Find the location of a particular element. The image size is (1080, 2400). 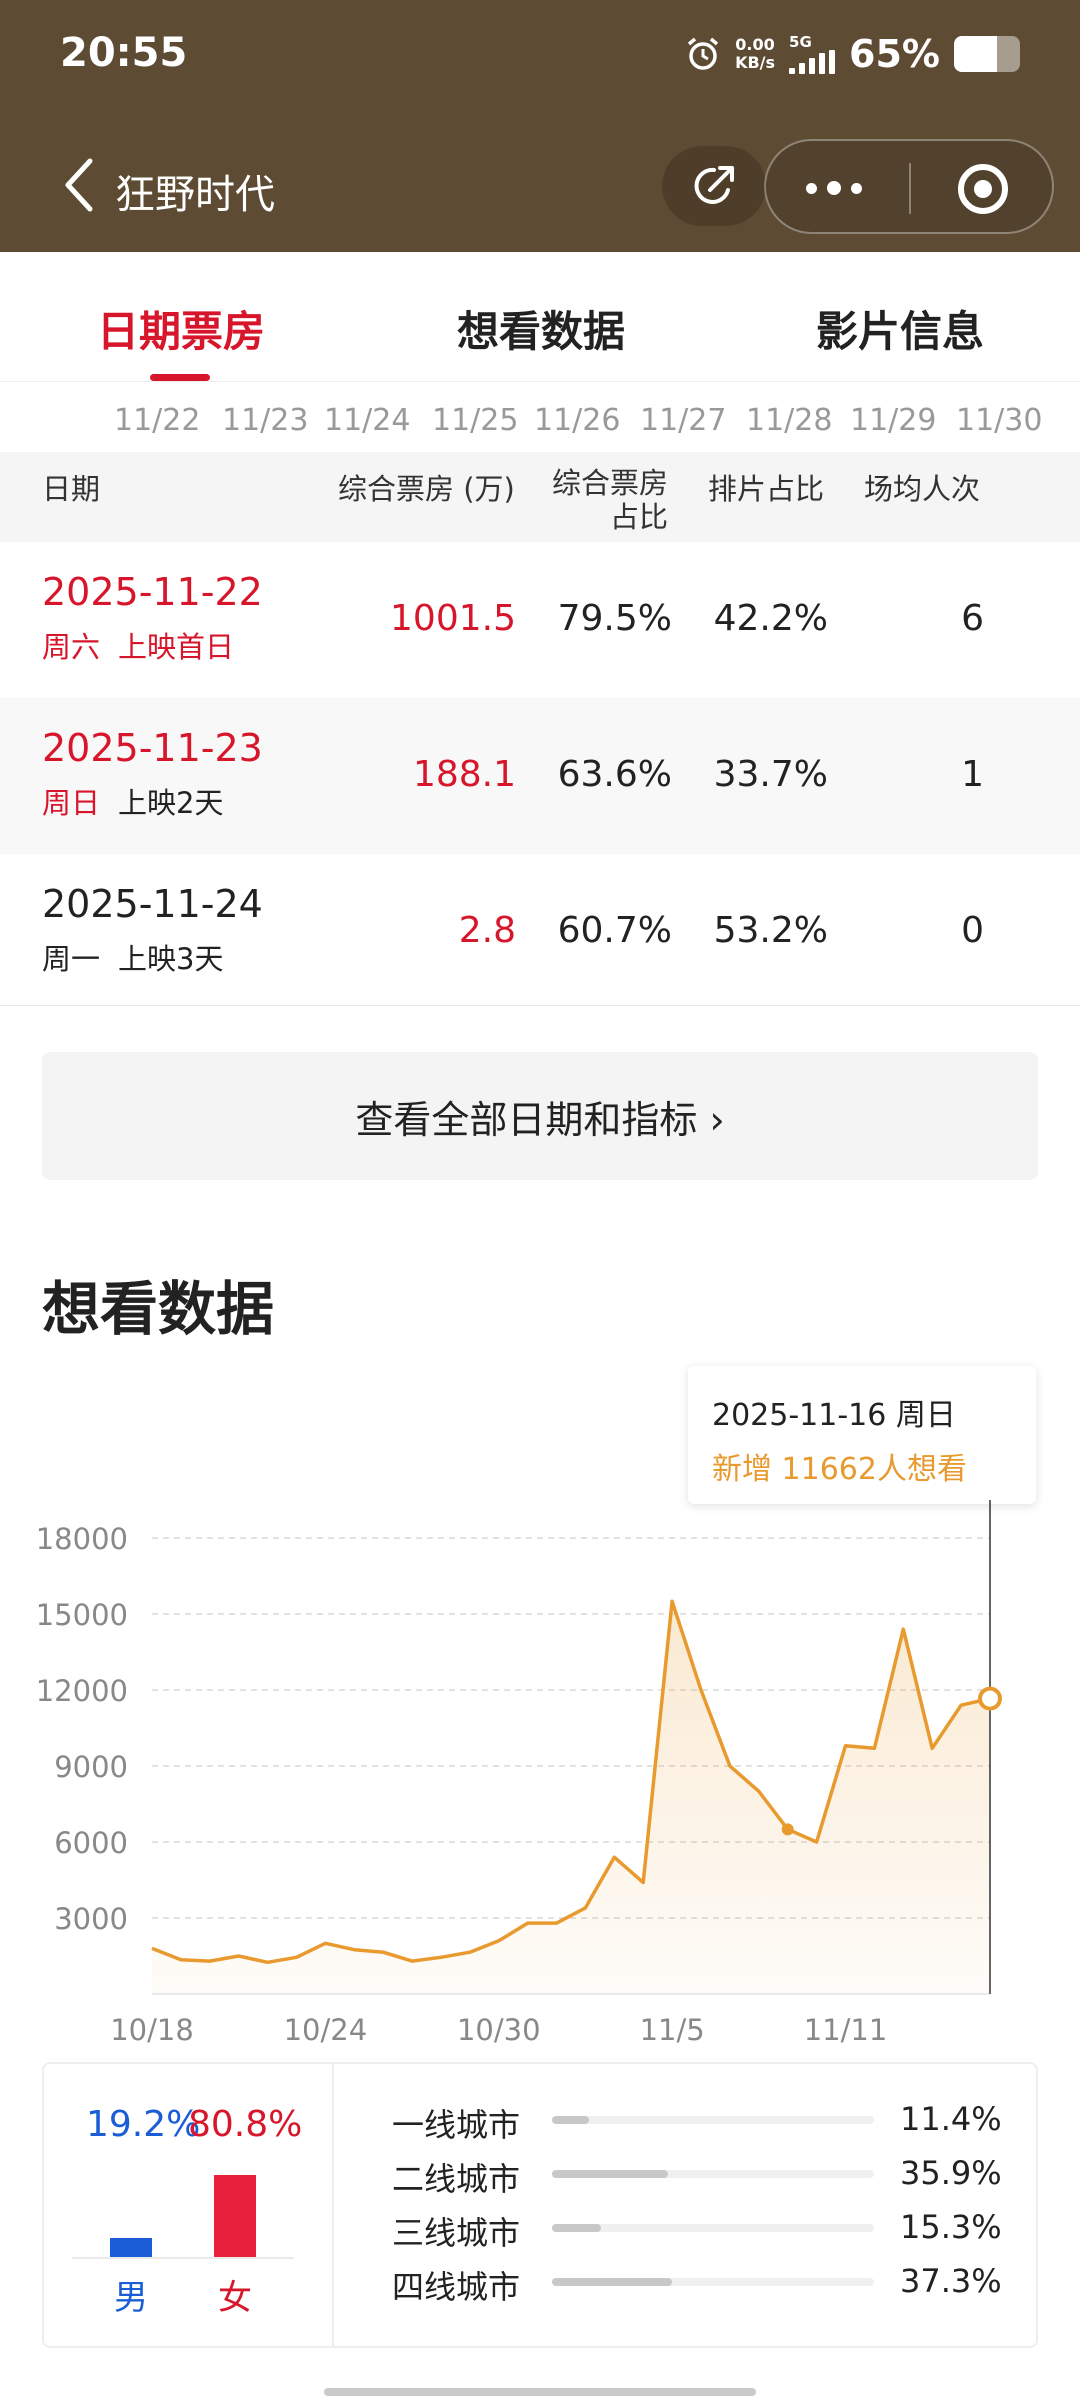

net-speed: 0.00 KB/s is located at coordinates (755, 54).